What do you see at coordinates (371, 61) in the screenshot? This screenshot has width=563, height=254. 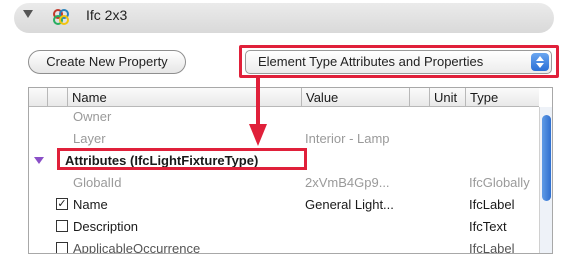 I see `popup-selected-label: Element Type Attributes and Properties` at bounding box center [371, 61].